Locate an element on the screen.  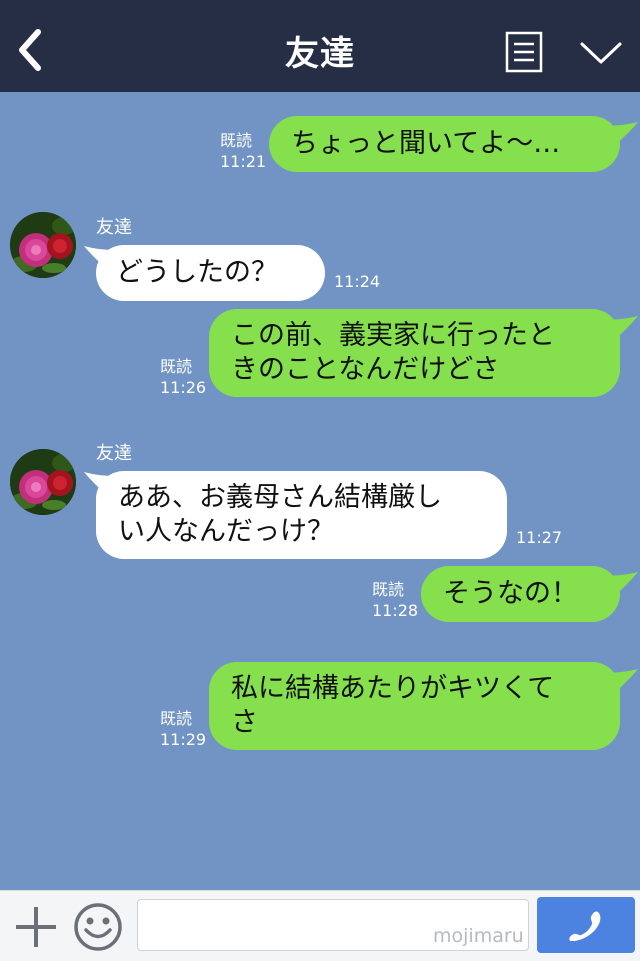
message-text-line: この前、義実家に行ったと is located at coordinates (393, 335).